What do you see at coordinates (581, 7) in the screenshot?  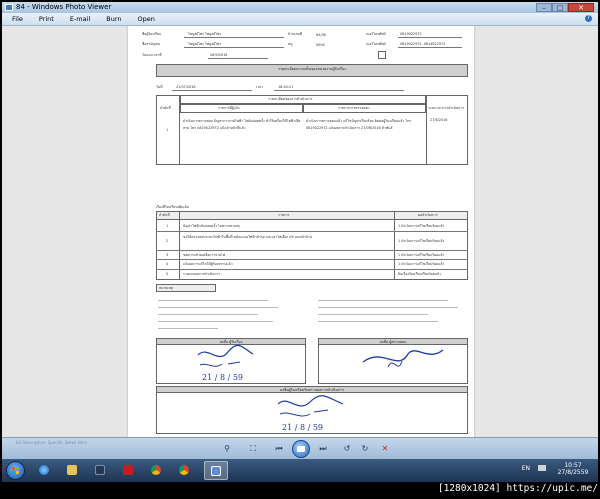 I see `close-button: ✕` at bounding box center [581, 7].